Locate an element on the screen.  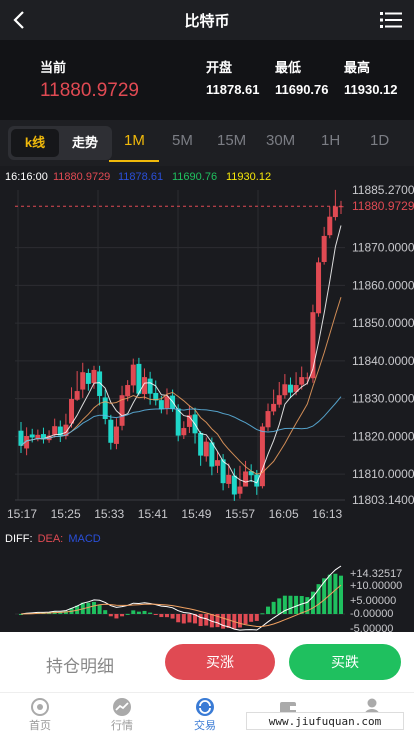
macd-legend: DIFF: DEA: MACD is located at coordinates (53, 539).